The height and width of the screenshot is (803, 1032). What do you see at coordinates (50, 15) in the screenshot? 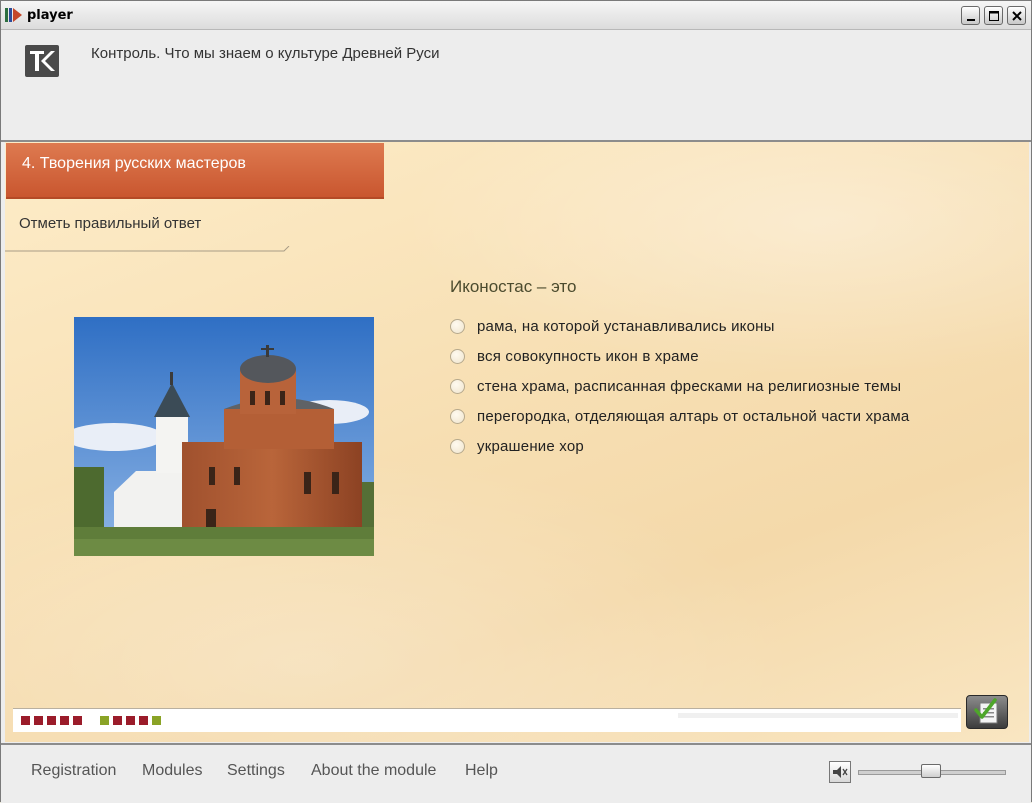
I see `window-title: player` at bounding box center [50, 15].